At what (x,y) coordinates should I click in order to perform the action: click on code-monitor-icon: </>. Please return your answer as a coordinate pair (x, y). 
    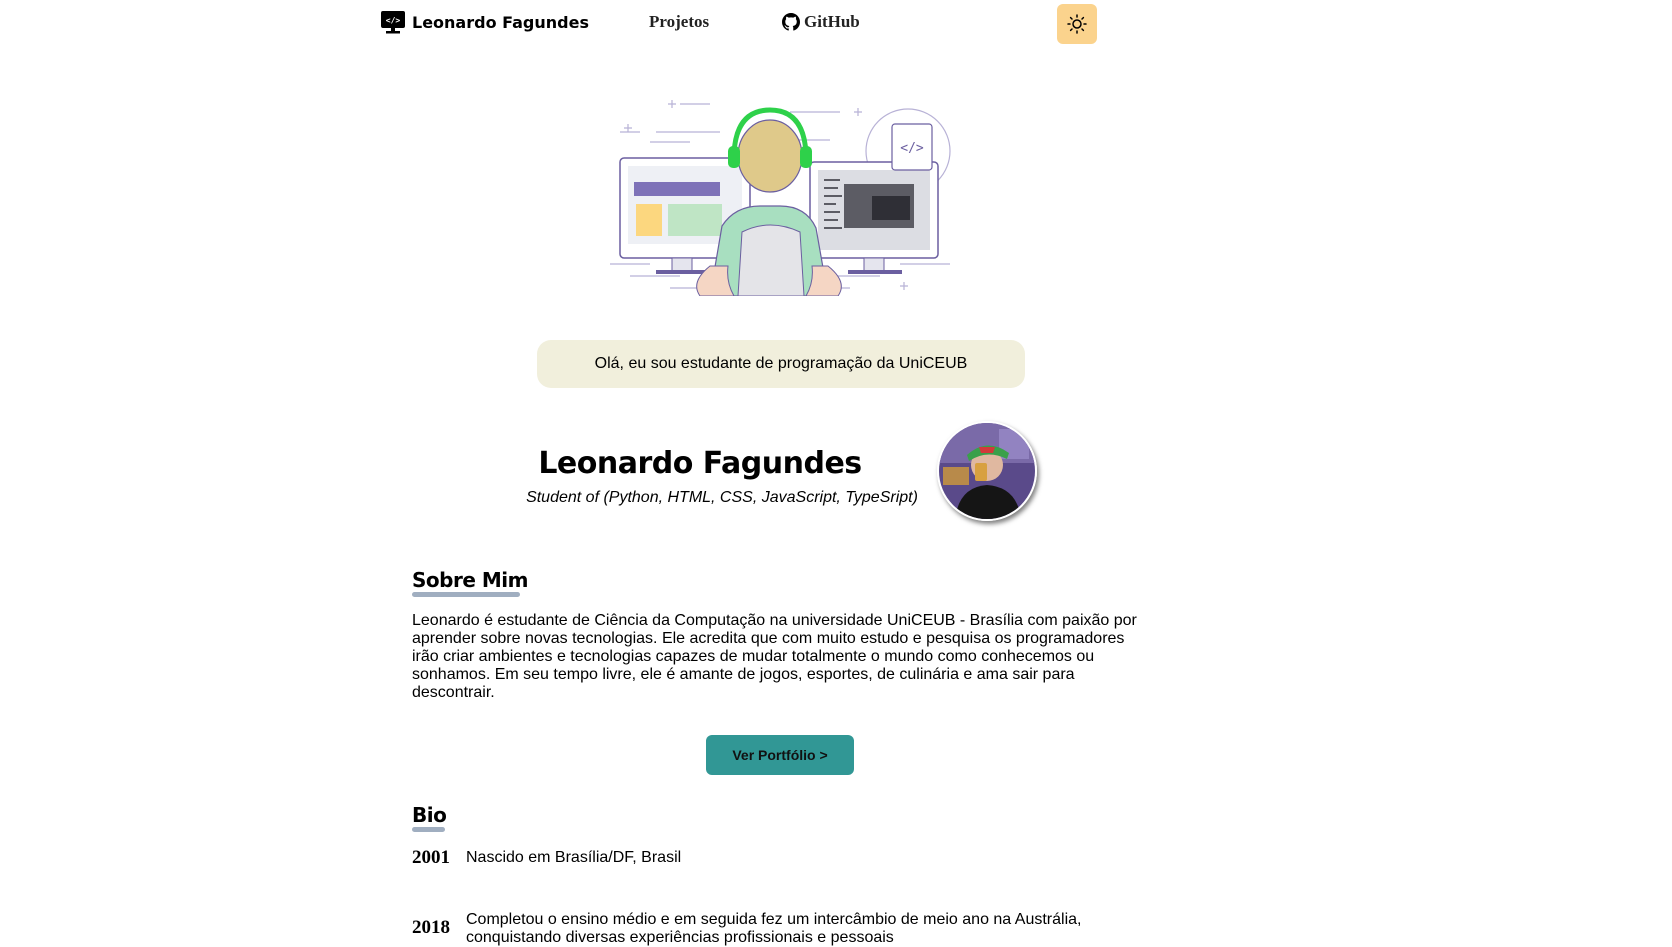
    Looking at the image, I should click on (393, 22).